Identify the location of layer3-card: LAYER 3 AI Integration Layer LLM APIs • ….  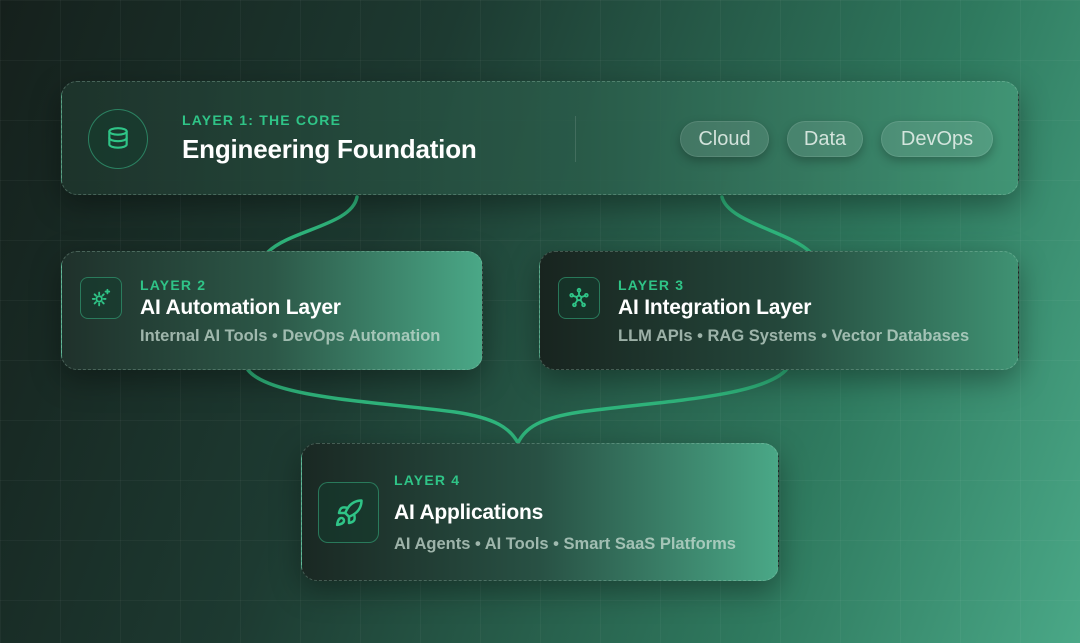
(779, 310).